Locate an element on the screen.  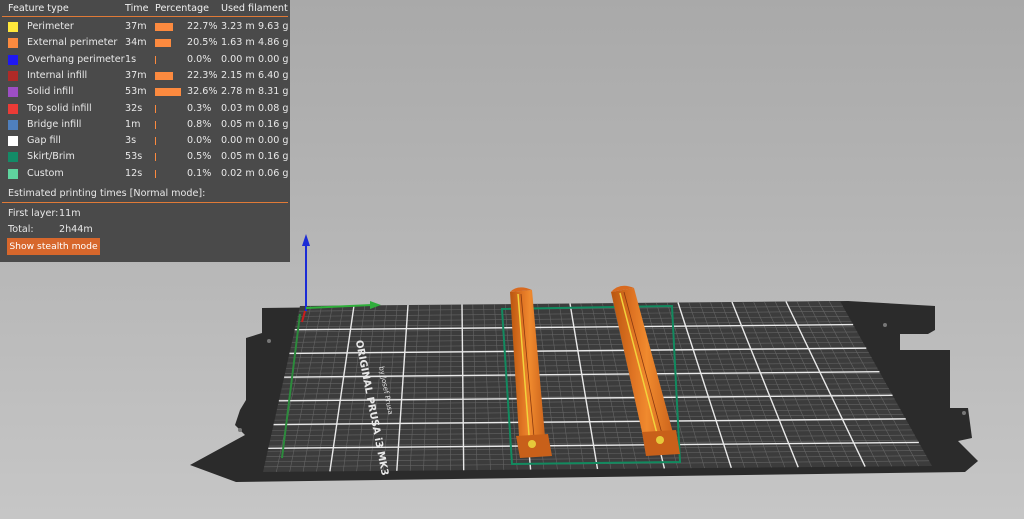
feature-name: Bridge infill is located at coordinates (54, 124).